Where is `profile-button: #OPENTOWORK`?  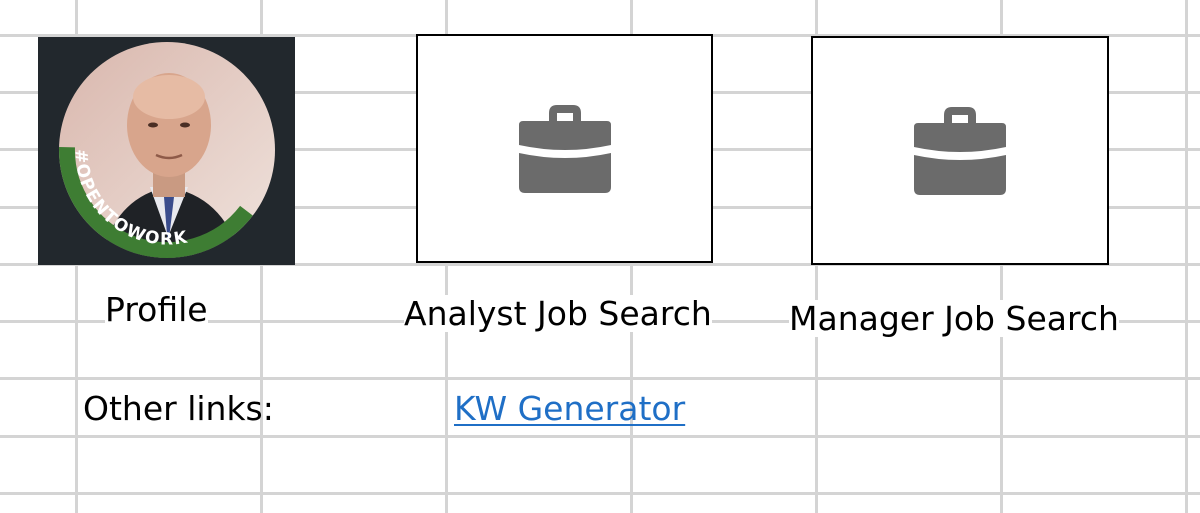
profile-button: #OPENTOWORK is located at coordinates (166, 151).